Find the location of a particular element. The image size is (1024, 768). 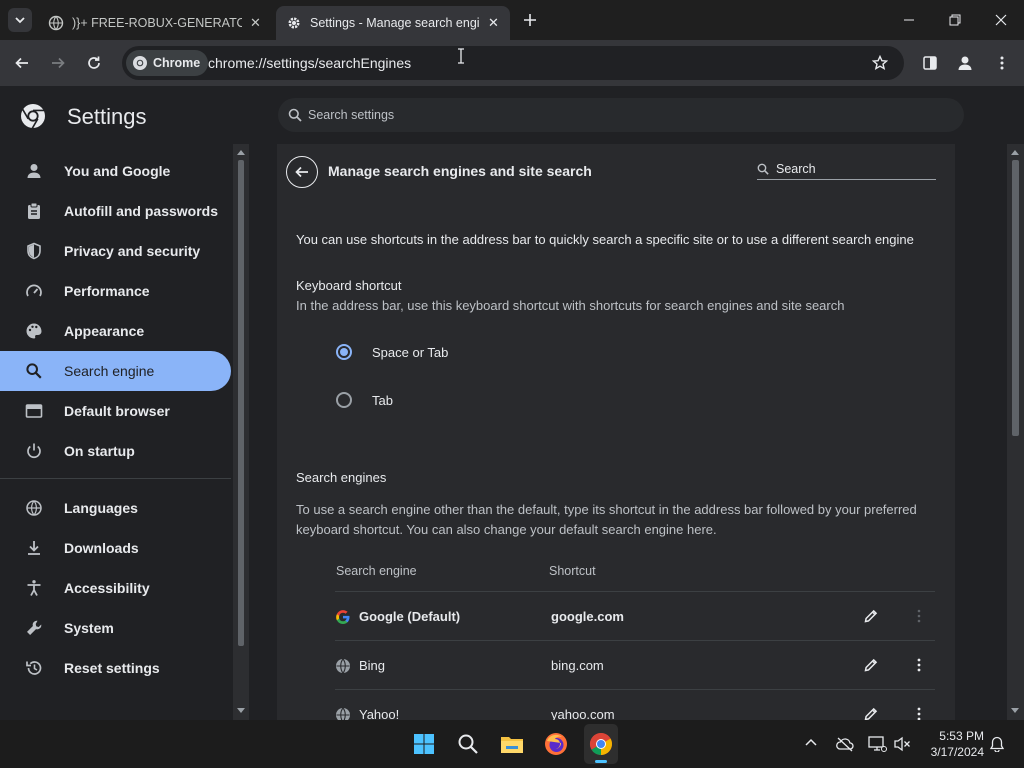

profile-button is located at coordinates (965, 63).